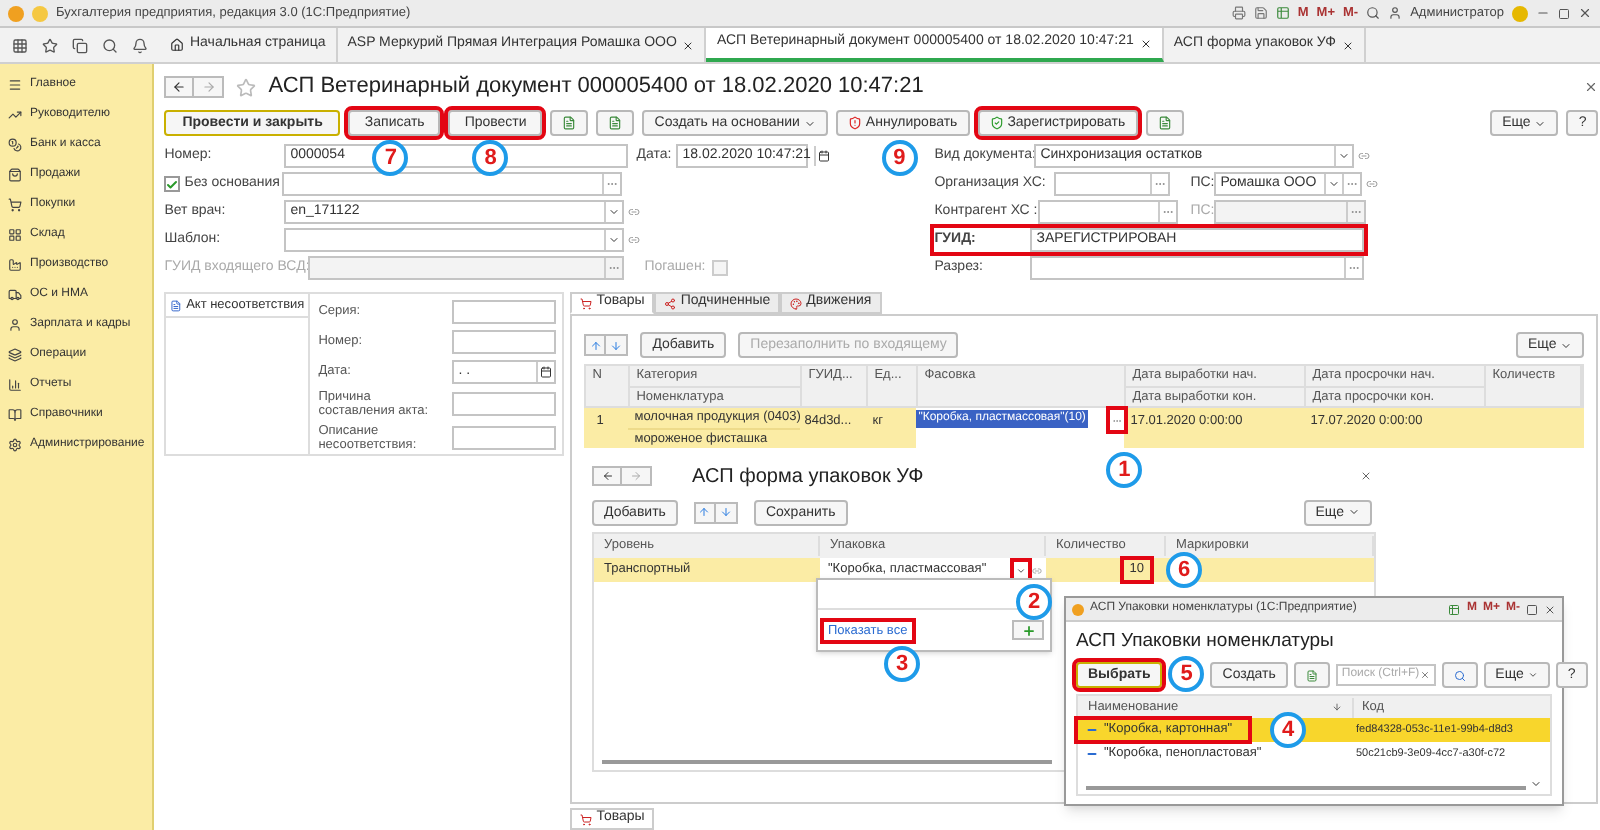 This screenshot has width=1600, height=830. Describe the element at coordinates (15, 294) in the screenshot. I see `truck-icon` at that location.